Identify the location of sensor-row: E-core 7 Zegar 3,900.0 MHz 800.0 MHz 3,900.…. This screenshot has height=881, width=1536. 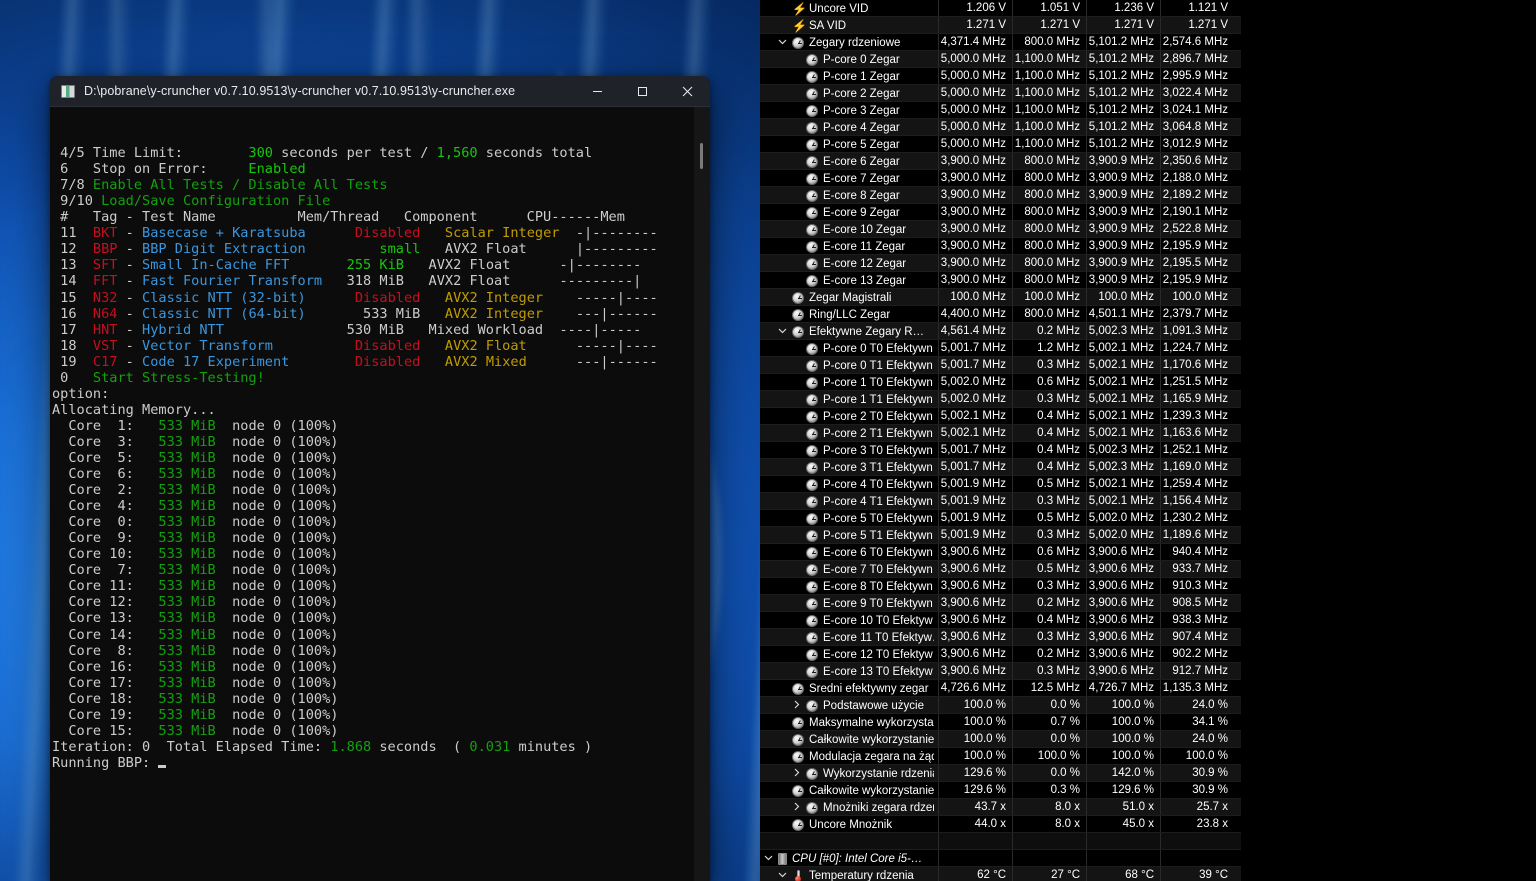
(1000, 178).